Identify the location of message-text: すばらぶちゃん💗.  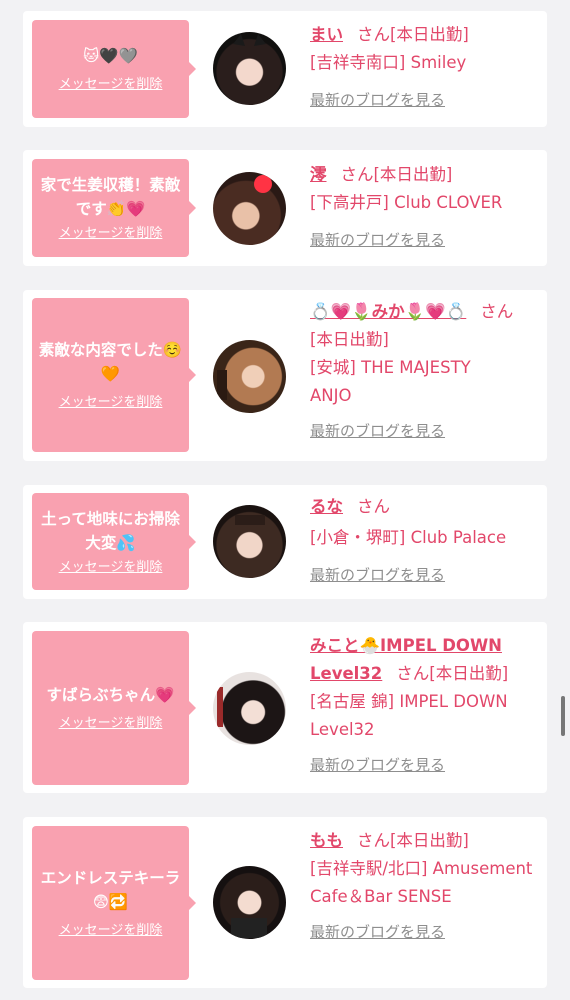
(110, 695).